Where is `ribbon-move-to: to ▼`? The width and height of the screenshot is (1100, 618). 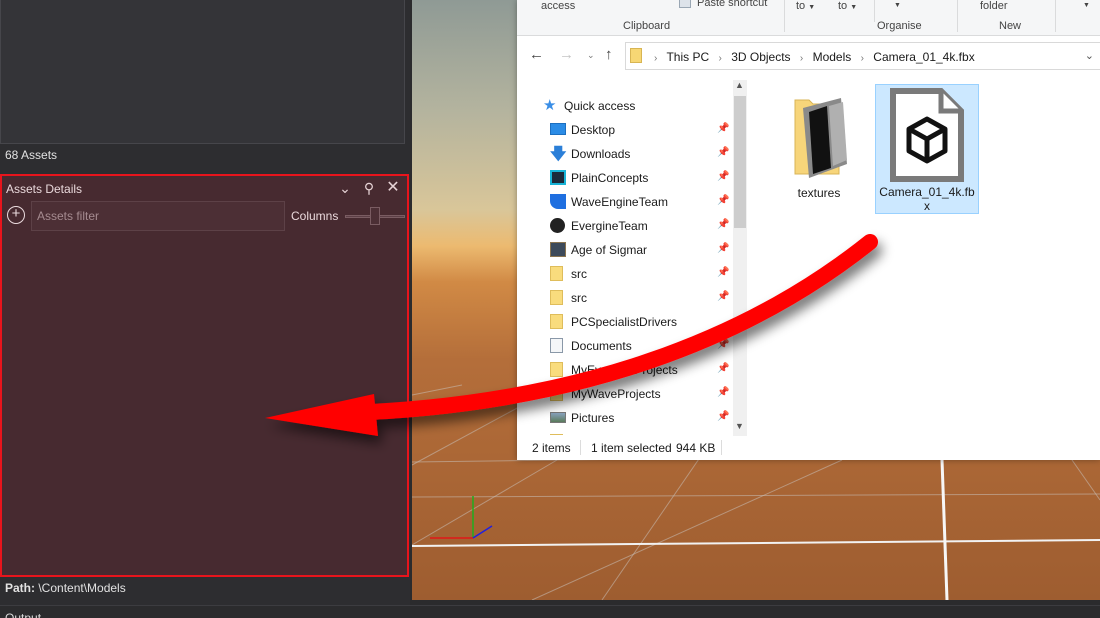 ribbon-move-to: to ▼ is located at coordinates (805, 6).